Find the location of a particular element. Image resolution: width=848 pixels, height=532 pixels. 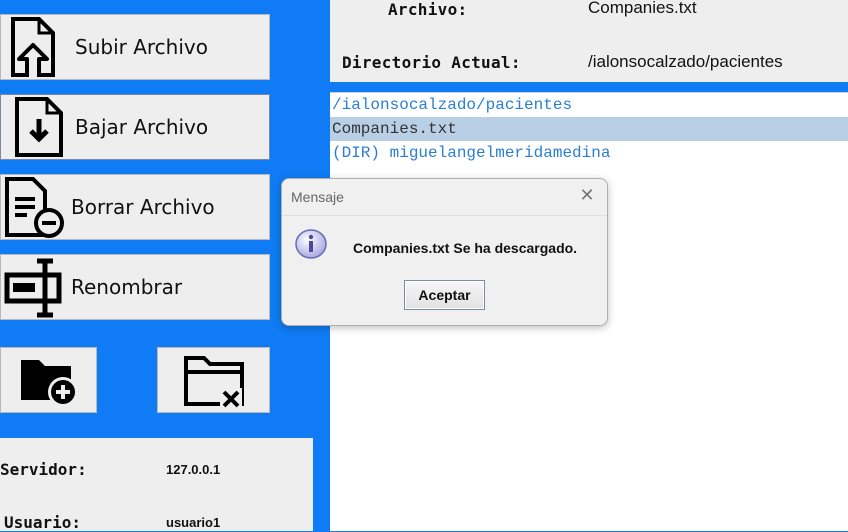

user-label: Usuario: is located at coordinates (43, 522).